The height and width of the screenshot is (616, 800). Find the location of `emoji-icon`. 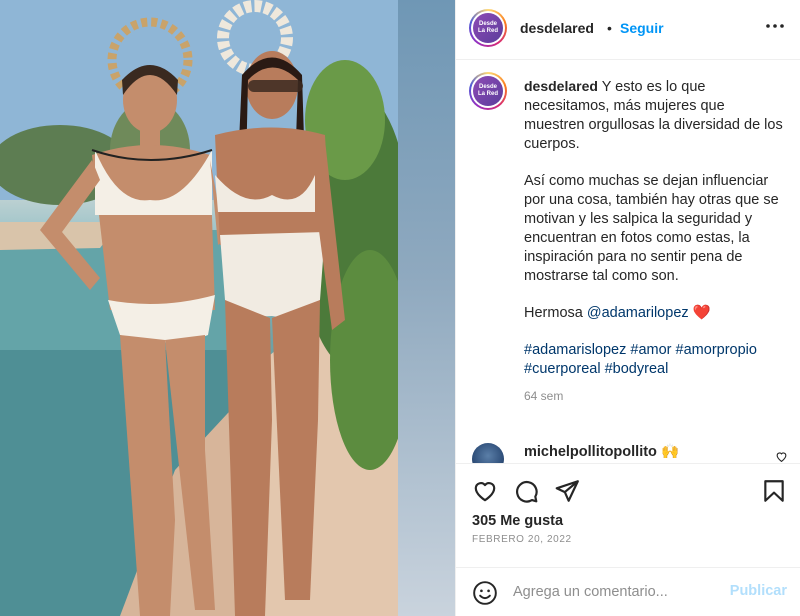

emoji-icon is located at coordinates (485, 593).